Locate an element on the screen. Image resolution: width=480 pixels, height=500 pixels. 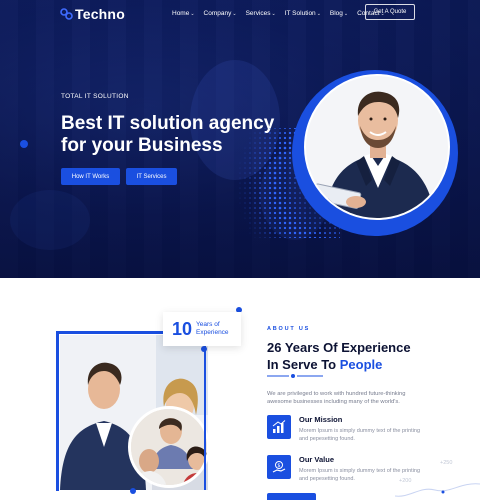
nav-item-company: Company ⌄ is located at coordinates (220, 13).